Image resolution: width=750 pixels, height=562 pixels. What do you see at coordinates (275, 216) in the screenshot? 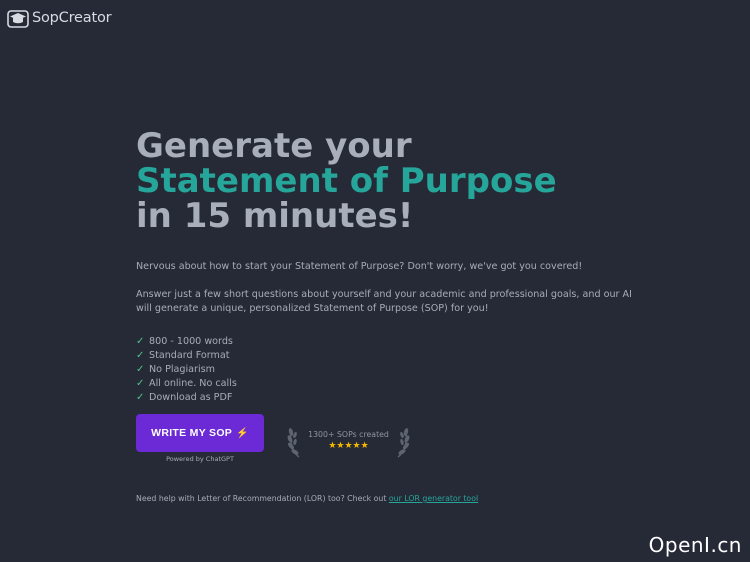
I see `hero-line-3: in 15 minutes!` at bounding box center [275, 216].